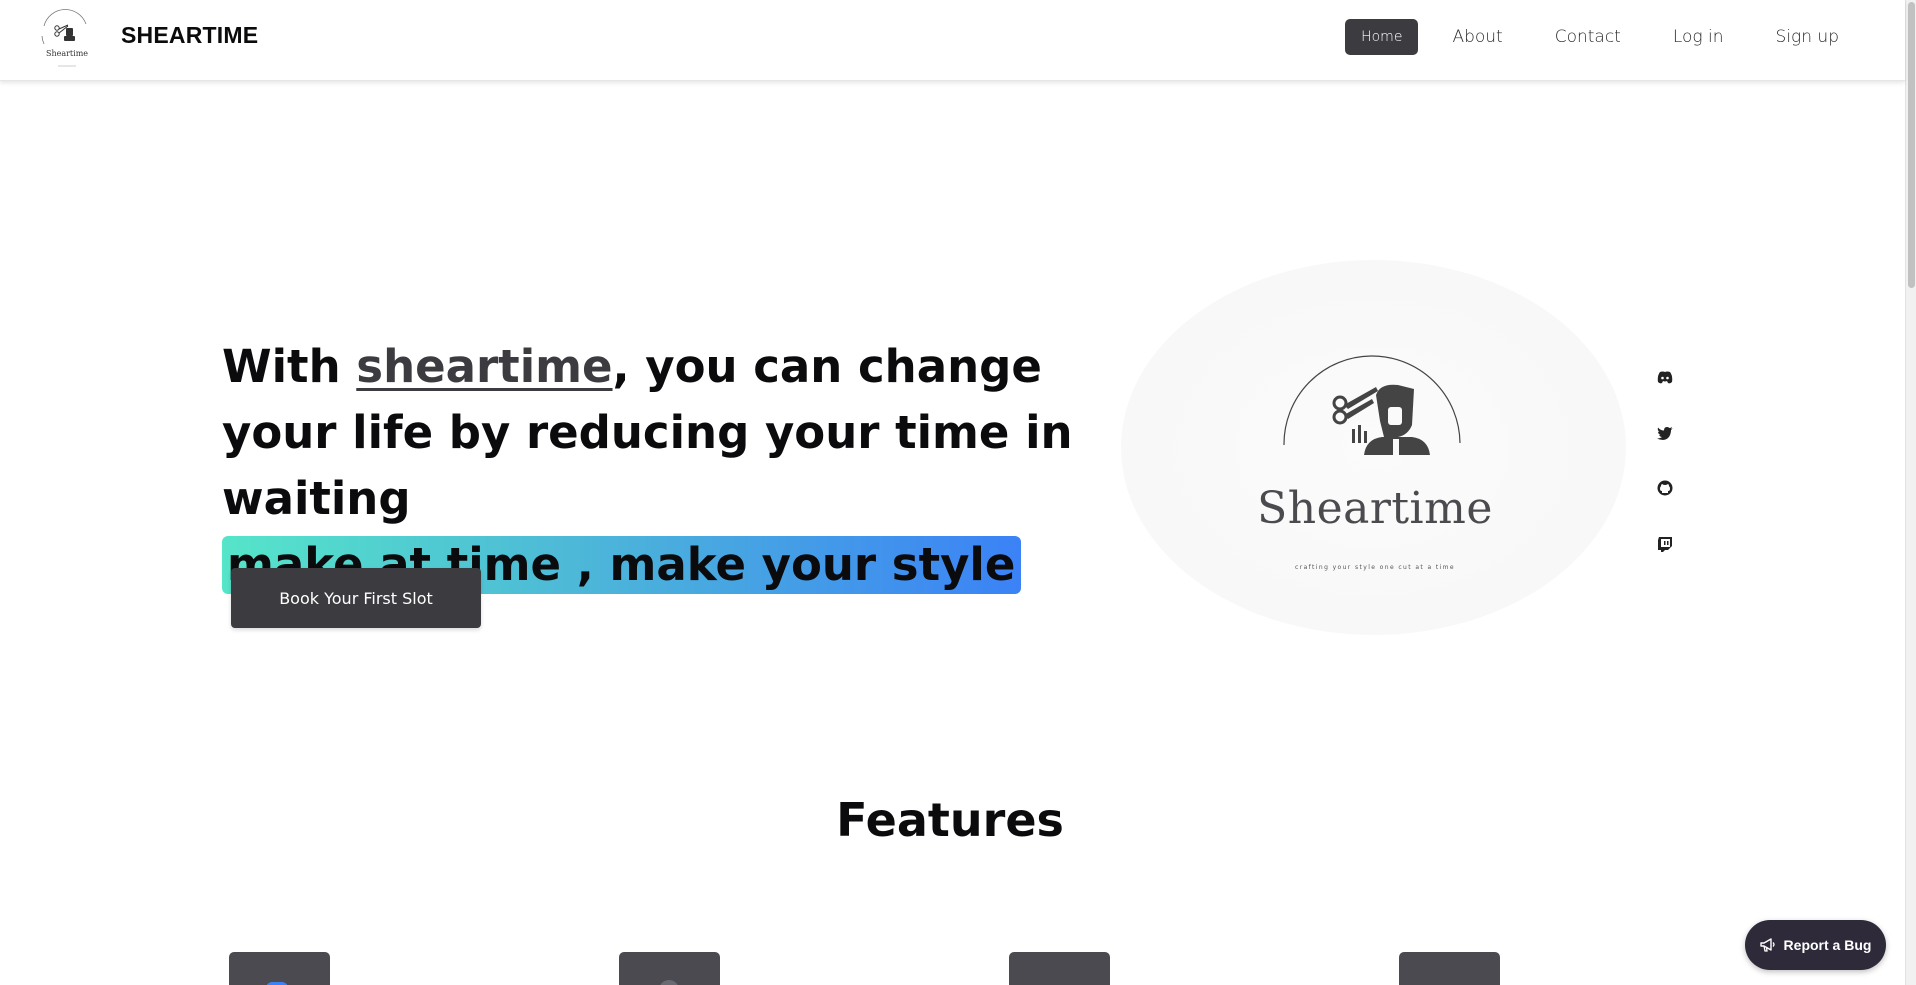 This screenshot has height=985, width=1916. Describe the element at coordinates (1827, 945) in the screenshot. I see `report-bug-label: Report a Bug` at that location.